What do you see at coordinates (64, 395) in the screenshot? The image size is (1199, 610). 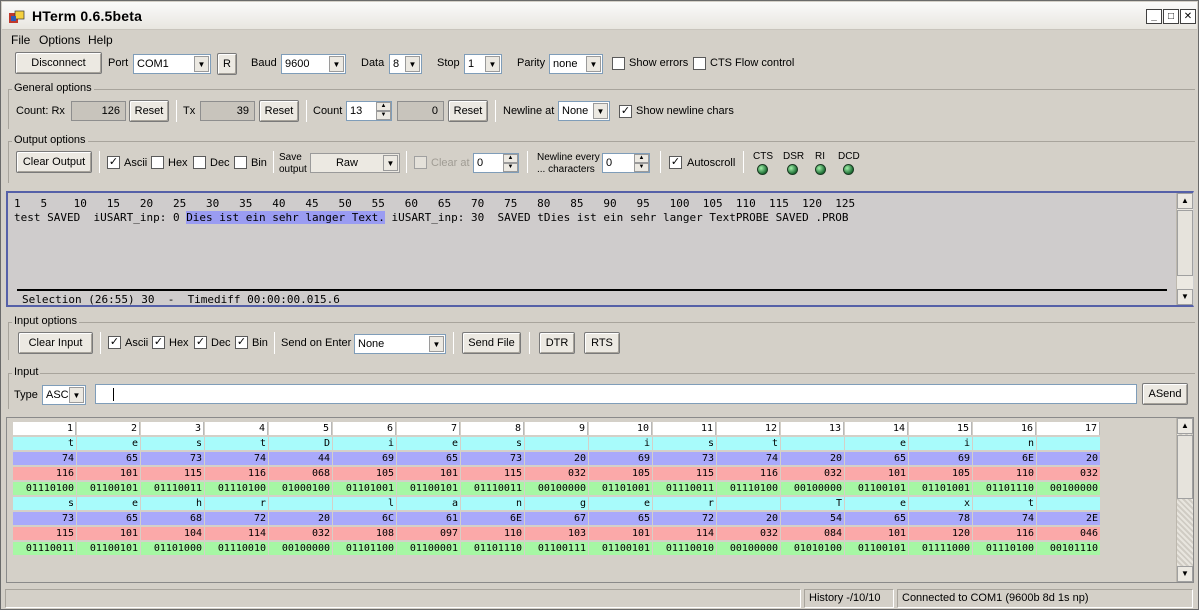 I see `input-type-select: ASC ▼` at bounding box center [64, 395].